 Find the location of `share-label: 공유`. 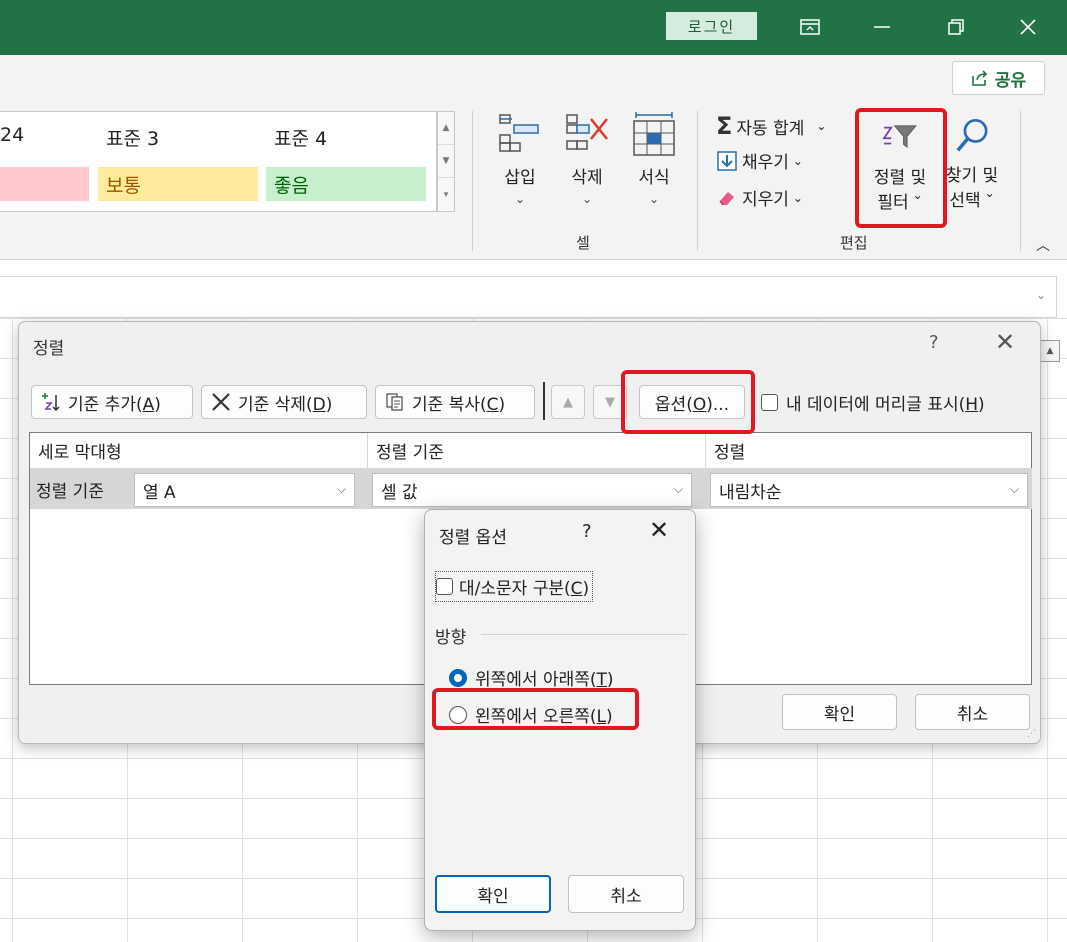

share-label: 공유 is located at coordinates (1010, 80).